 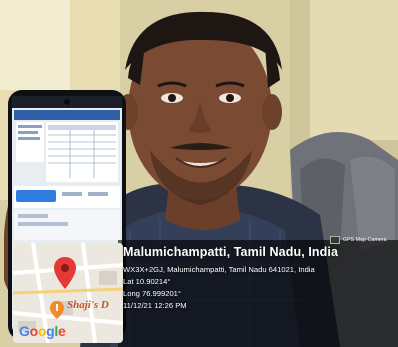 What do you see at coordinates (152, 294) in the screenshot?
I see `longitude-text: Long 76.999201°` at bounding box center [152, 294].